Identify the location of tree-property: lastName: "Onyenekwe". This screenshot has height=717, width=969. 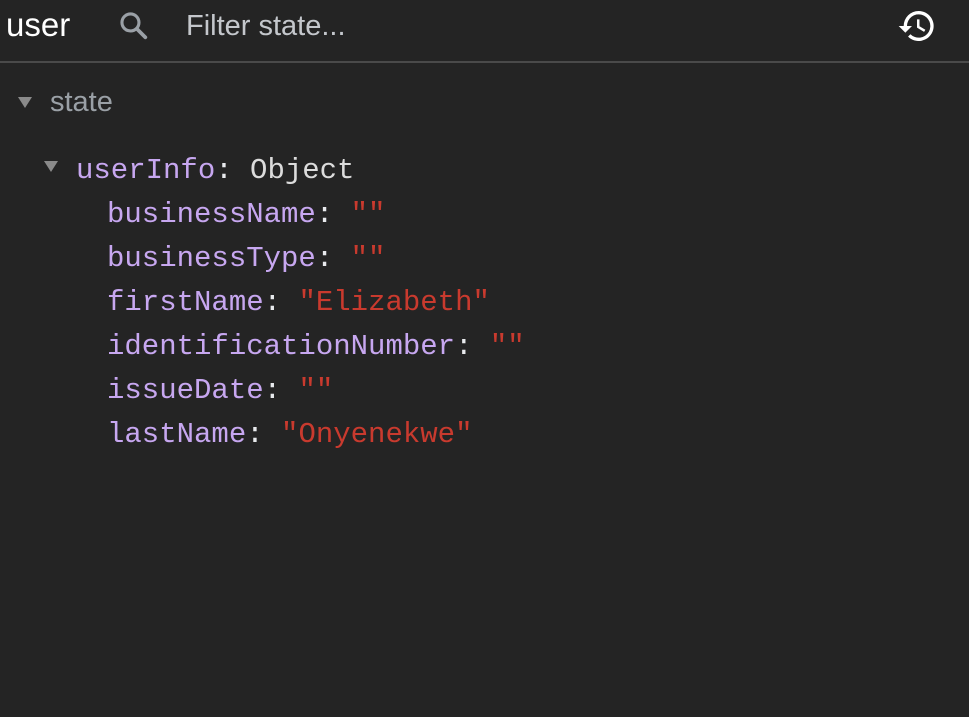
(290, 434).